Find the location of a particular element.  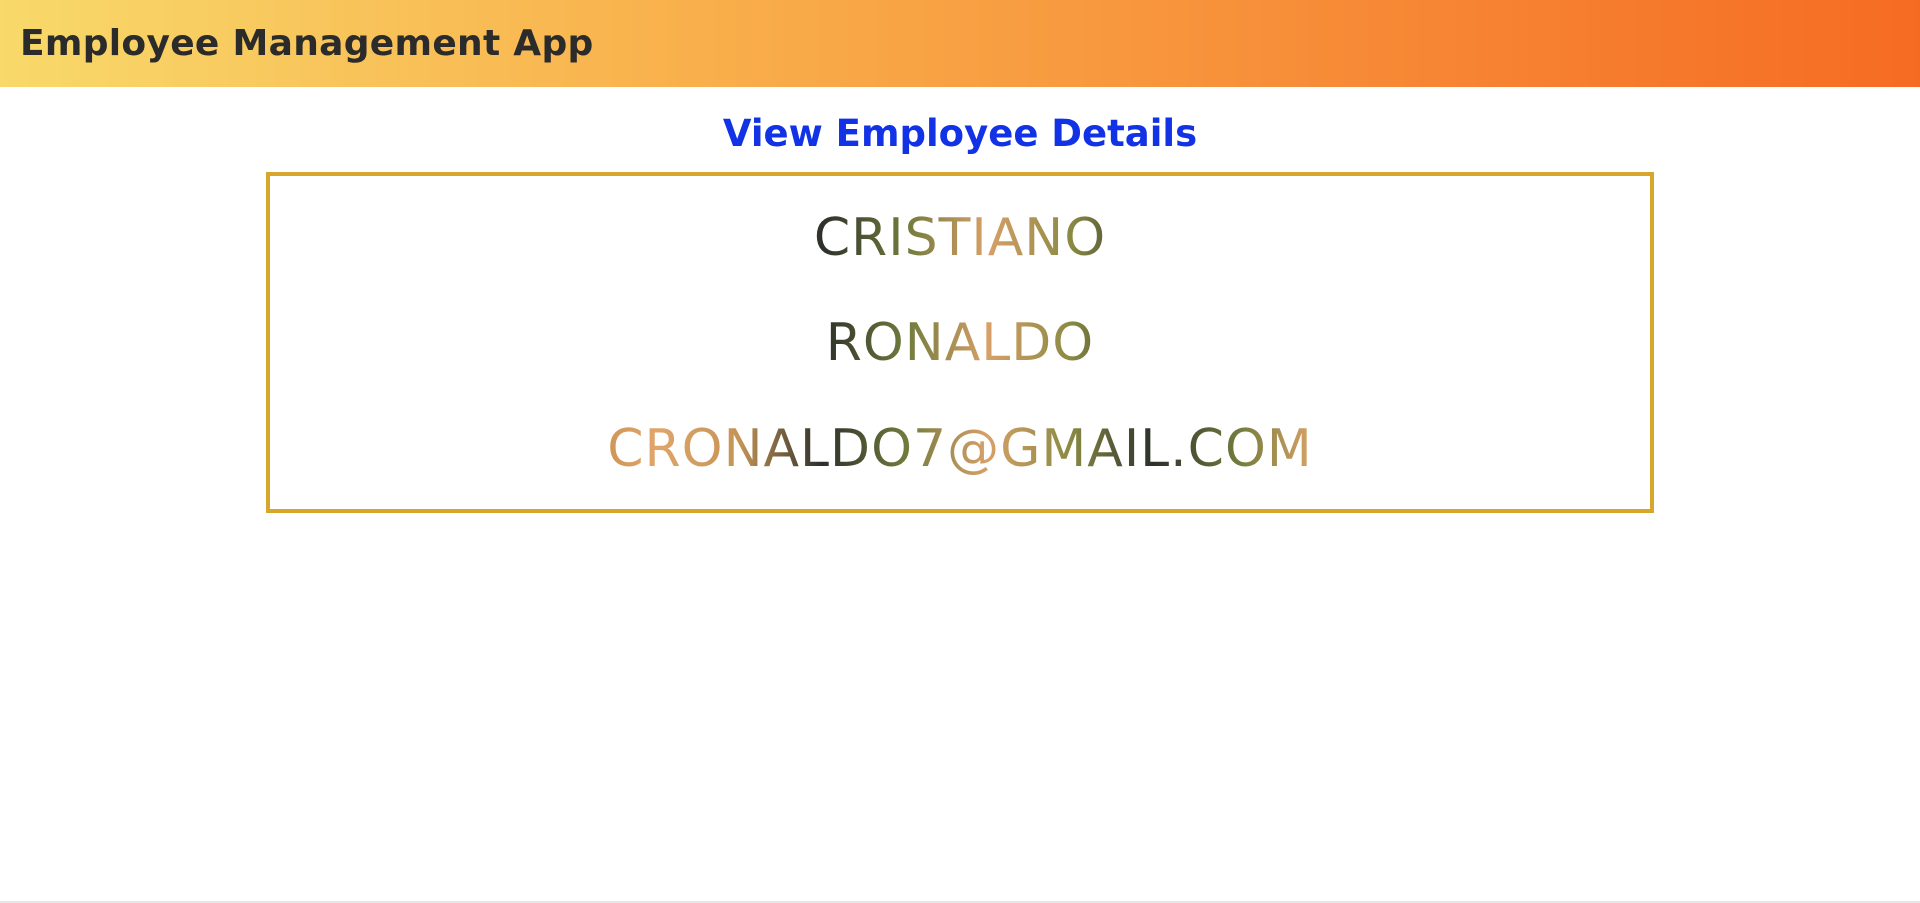

employee-first-name: CRISTIANO is located at coordinates (960, 238).